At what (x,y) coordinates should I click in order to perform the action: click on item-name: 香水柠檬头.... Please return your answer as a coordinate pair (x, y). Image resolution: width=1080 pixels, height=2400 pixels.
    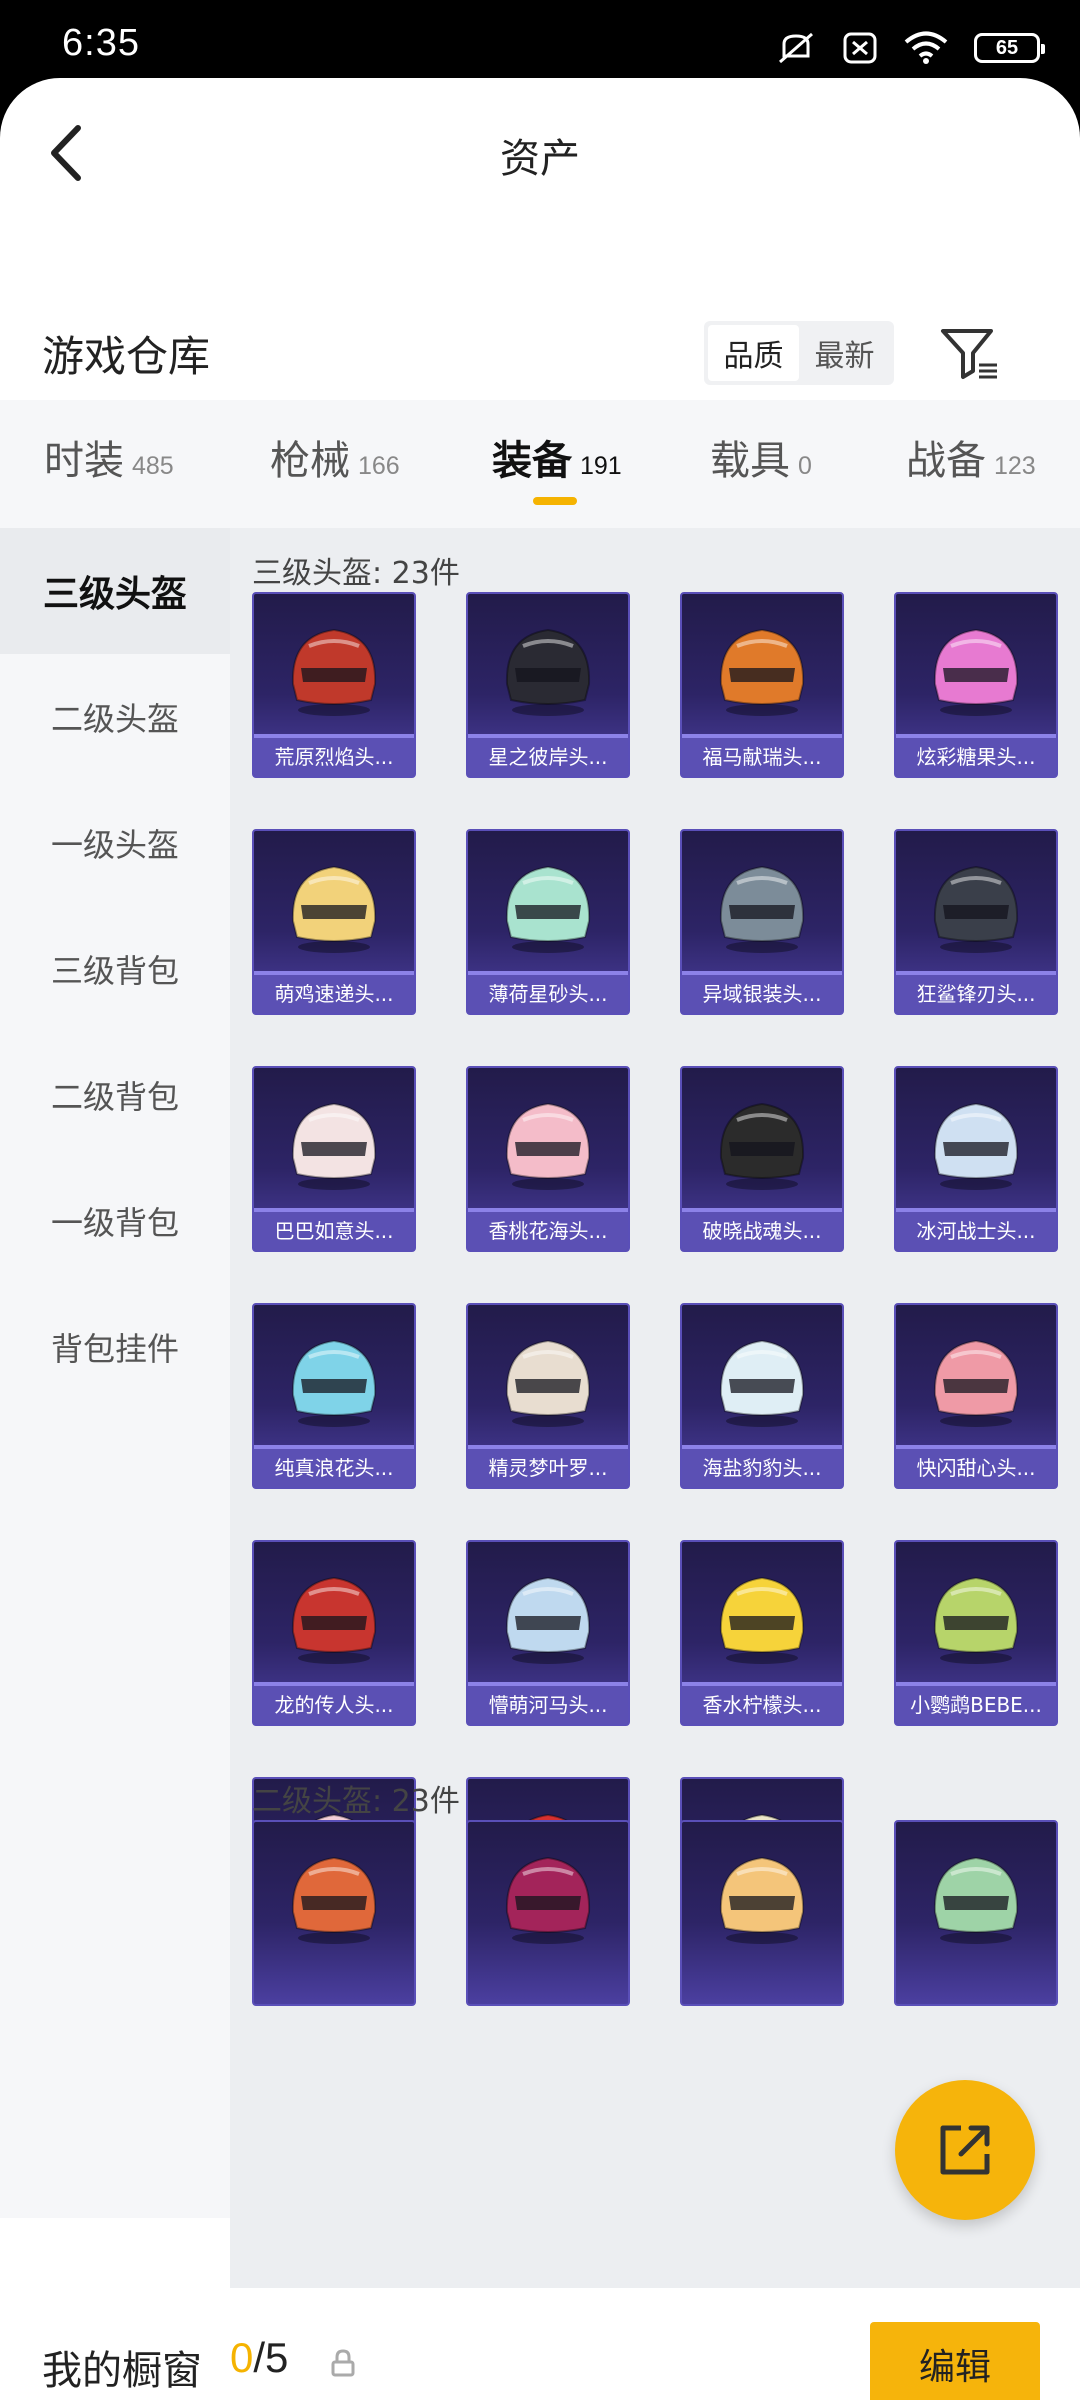
    Looking at the image, I should click on (762, 1705).